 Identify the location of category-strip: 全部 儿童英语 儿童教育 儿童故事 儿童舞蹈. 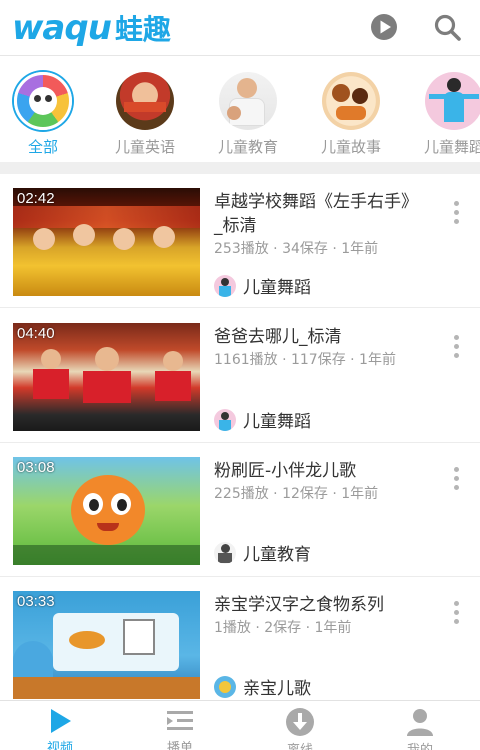
(240, 110).